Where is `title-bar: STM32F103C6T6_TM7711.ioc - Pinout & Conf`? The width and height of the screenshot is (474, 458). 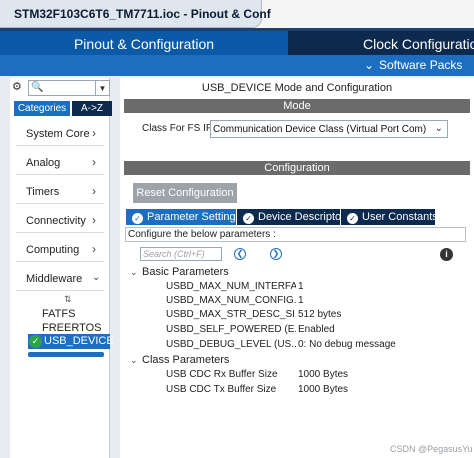
title-bar: STM32F103C6T6_TM7711.ioc - Pinout & Conf is located at coordinates (237, 15).